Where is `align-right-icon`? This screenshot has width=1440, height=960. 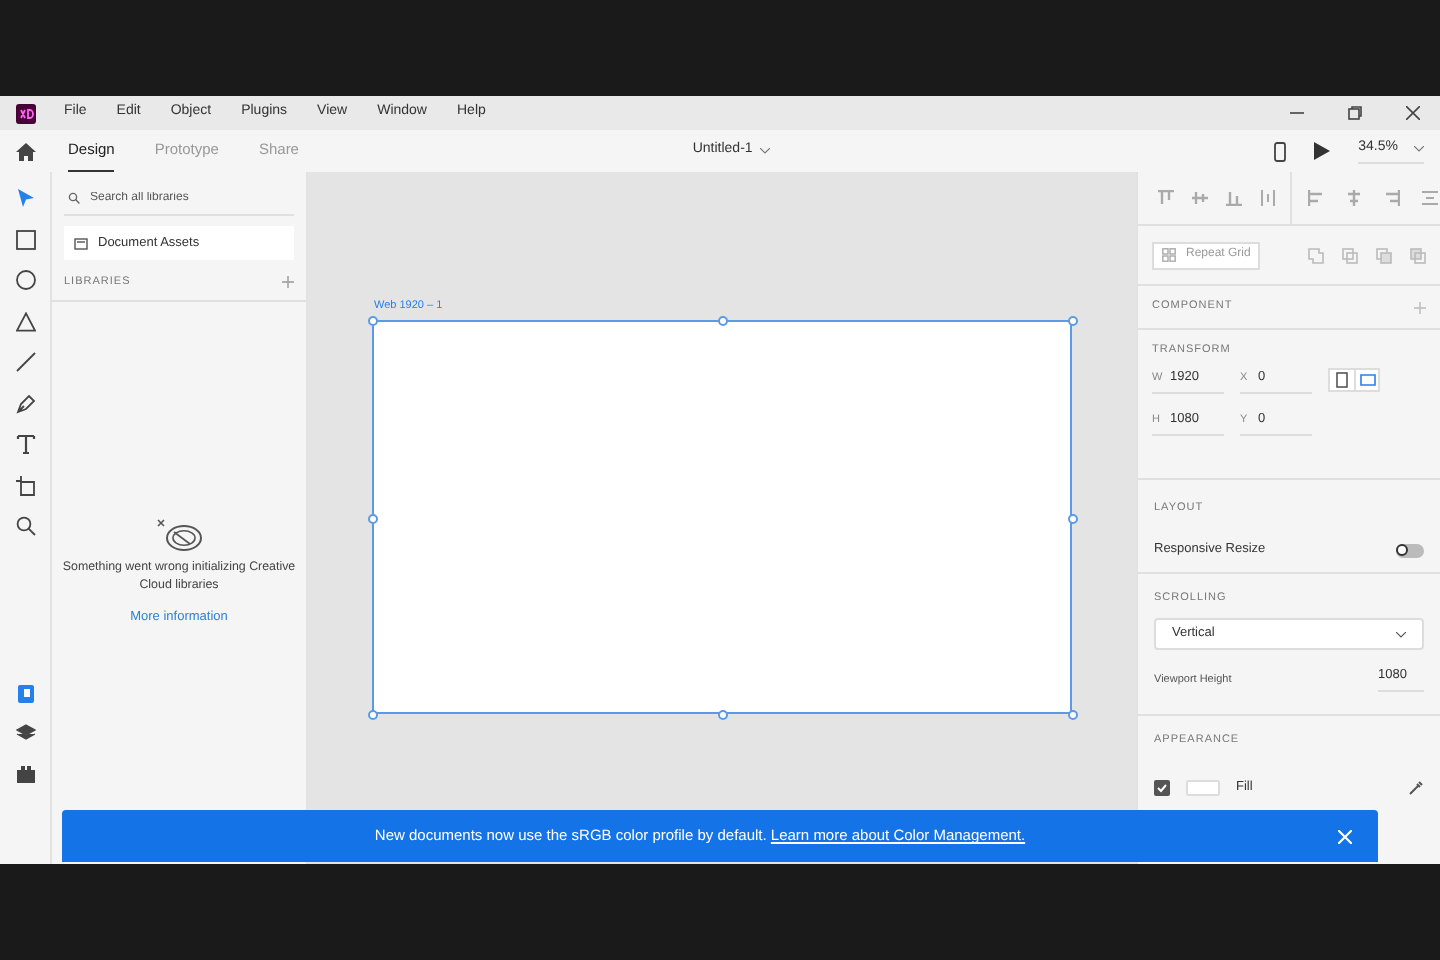
align-right-icon is located at coordinates (1392, 198).